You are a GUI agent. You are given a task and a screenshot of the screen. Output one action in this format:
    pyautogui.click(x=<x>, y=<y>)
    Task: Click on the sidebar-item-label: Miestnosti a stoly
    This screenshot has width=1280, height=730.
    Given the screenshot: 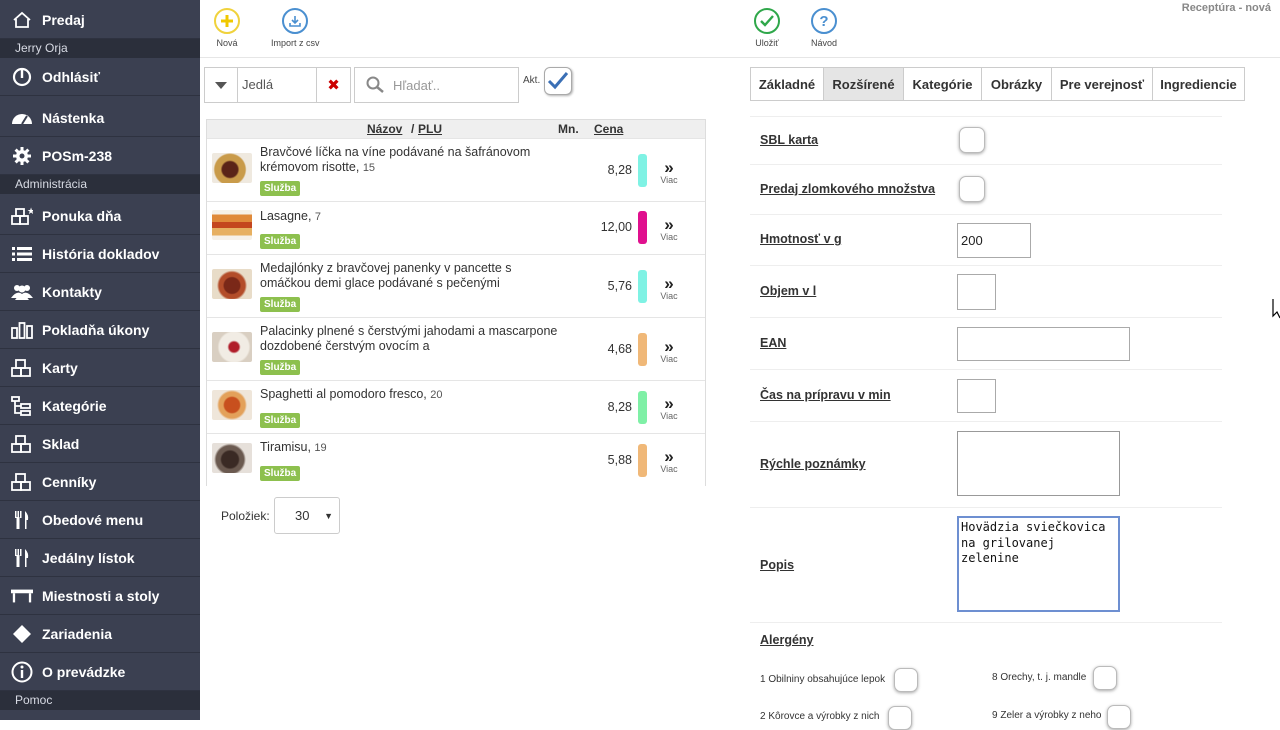 What is the action you would take?
    pyautogui.click(x=101, y=595)
    